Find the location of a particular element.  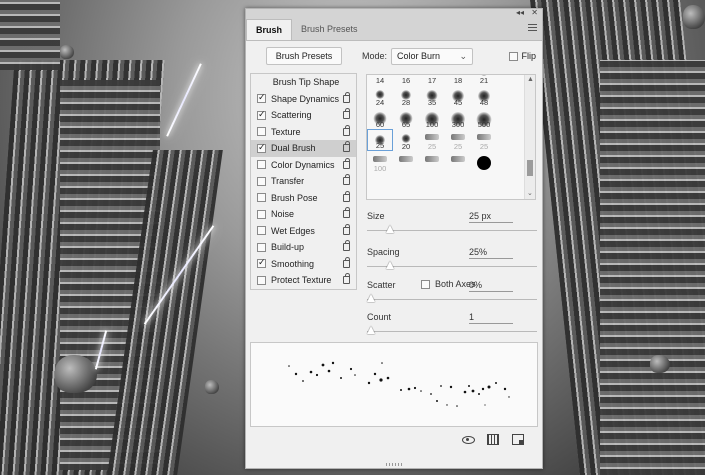

count-slider-track is located at coordinates (452, 331).